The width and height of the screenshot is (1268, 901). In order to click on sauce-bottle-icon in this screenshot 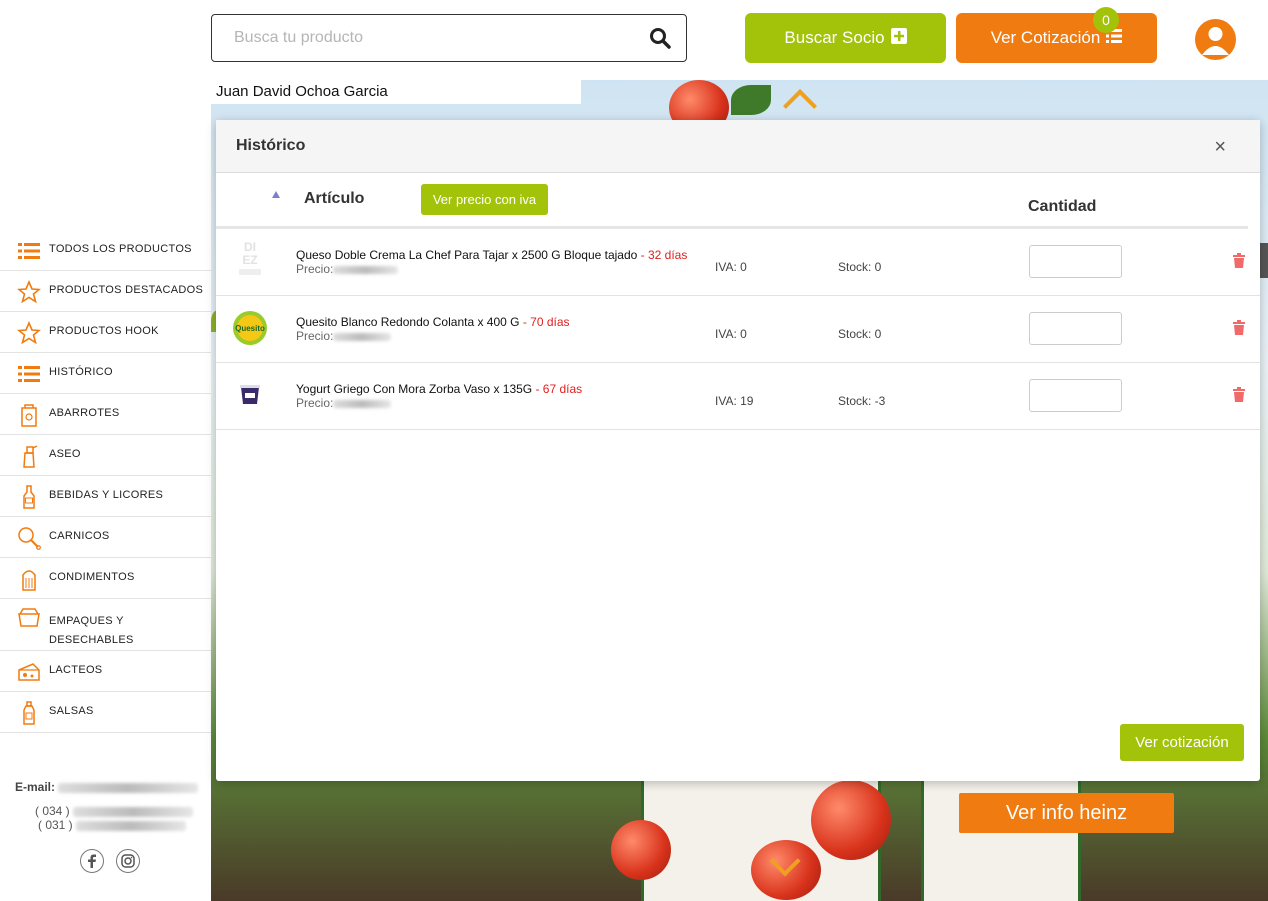, I will do `click(28, 712)`.